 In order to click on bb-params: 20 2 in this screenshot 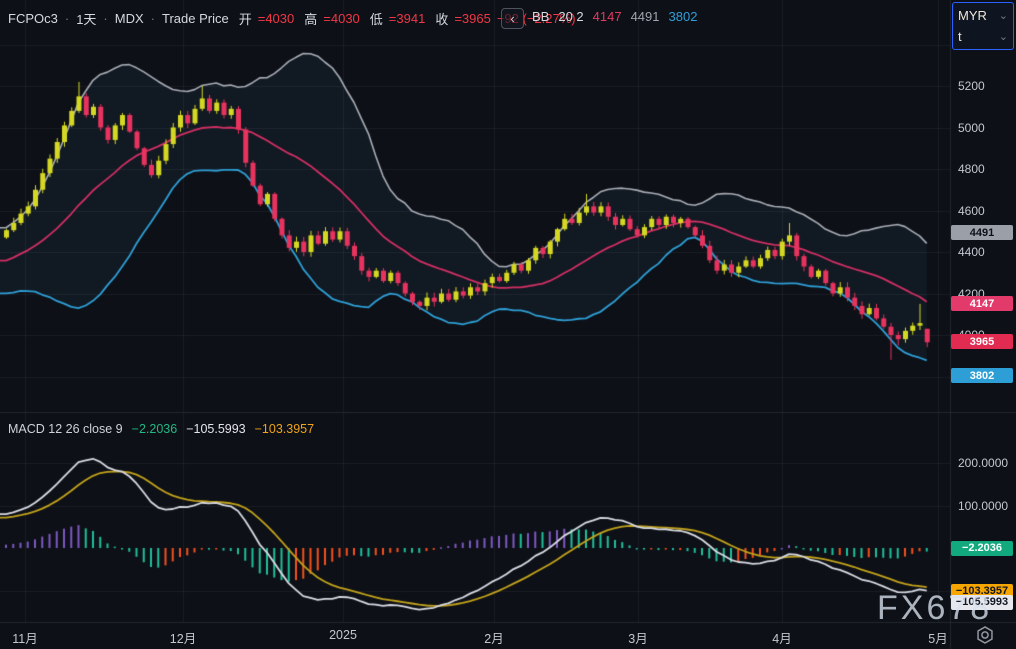, I will do `click(571, 16)`.